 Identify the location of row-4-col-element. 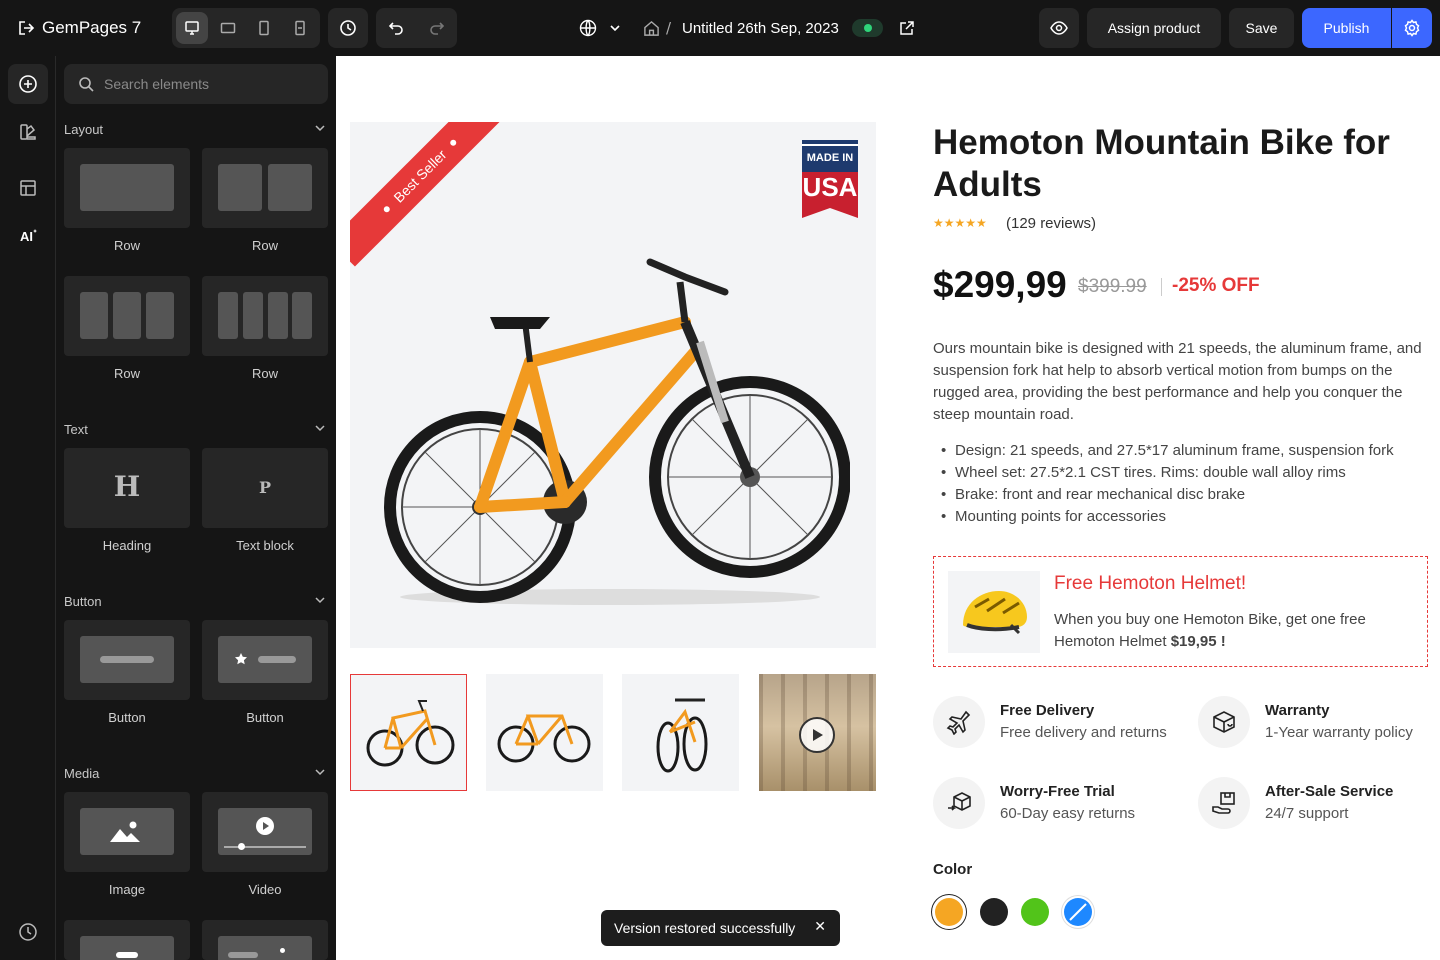
(265, 316).